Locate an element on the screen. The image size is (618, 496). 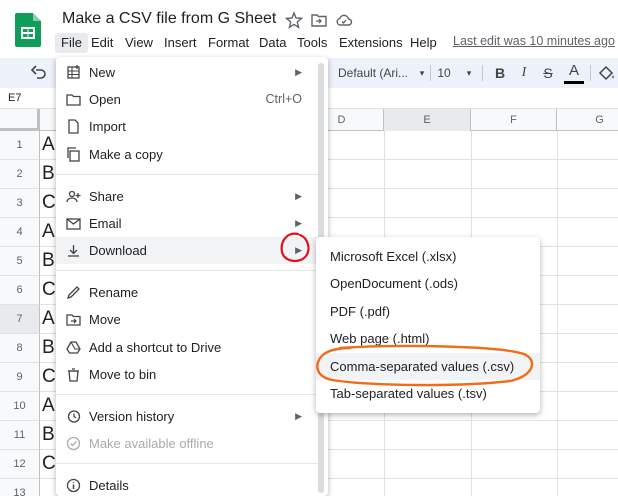
row-header-7: 7 is located at coordinates (20, 319).